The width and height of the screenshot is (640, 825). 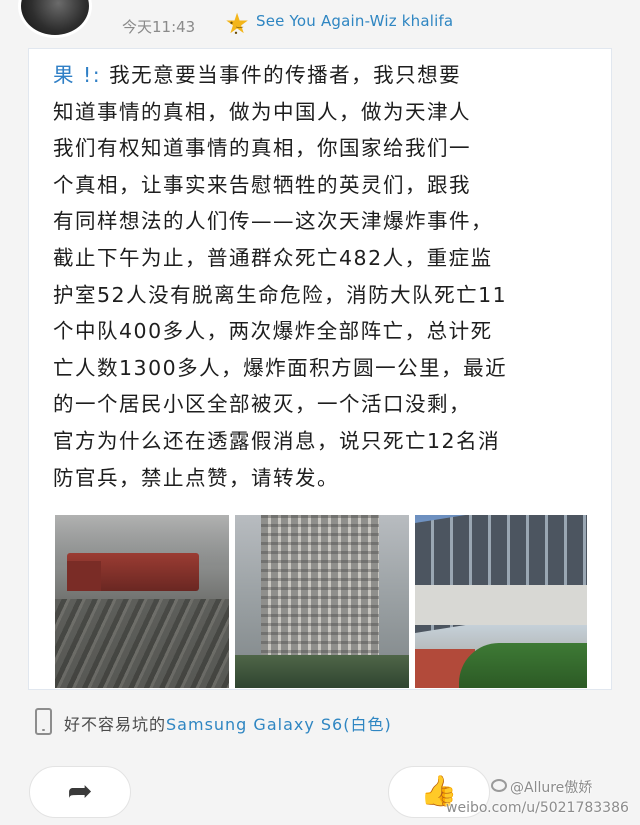 What do you see at coordinates (55, 19) in the screenshot?
I see `avatar` at bounding box center [55, 19].